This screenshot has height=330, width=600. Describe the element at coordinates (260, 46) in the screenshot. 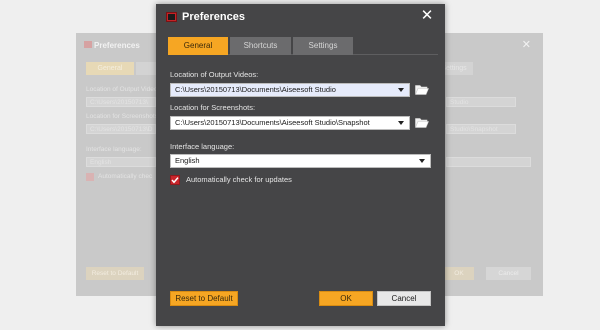

I see `tab-shortcuts: Shortcuts` at that location.